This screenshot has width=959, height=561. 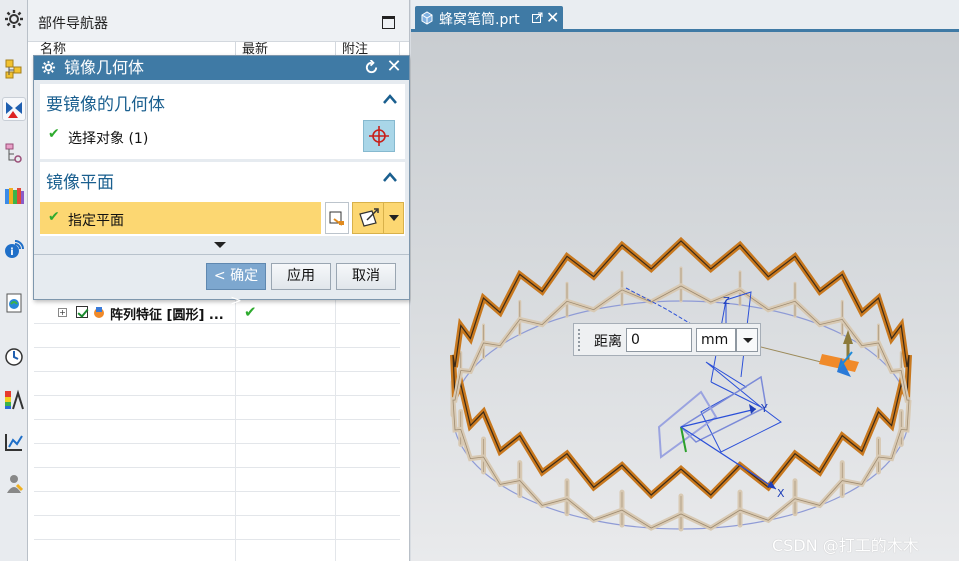 I want to click on specify-plane-row: ✔ 指定平面, so click(x=180, y=218).